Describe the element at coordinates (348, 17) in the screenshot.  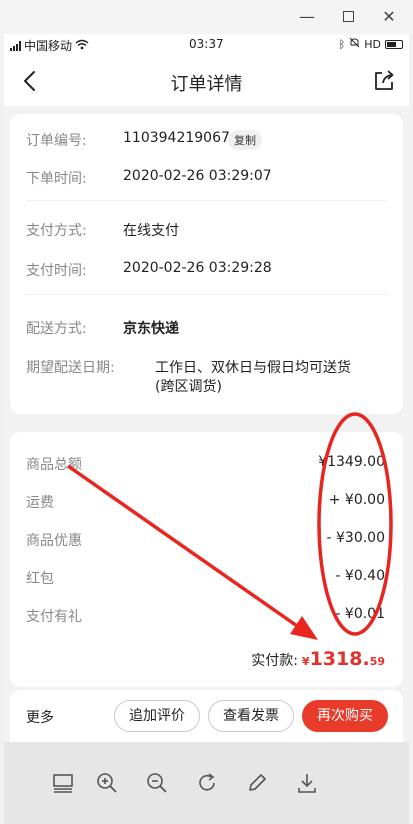
I see `maximize-button` at that location.